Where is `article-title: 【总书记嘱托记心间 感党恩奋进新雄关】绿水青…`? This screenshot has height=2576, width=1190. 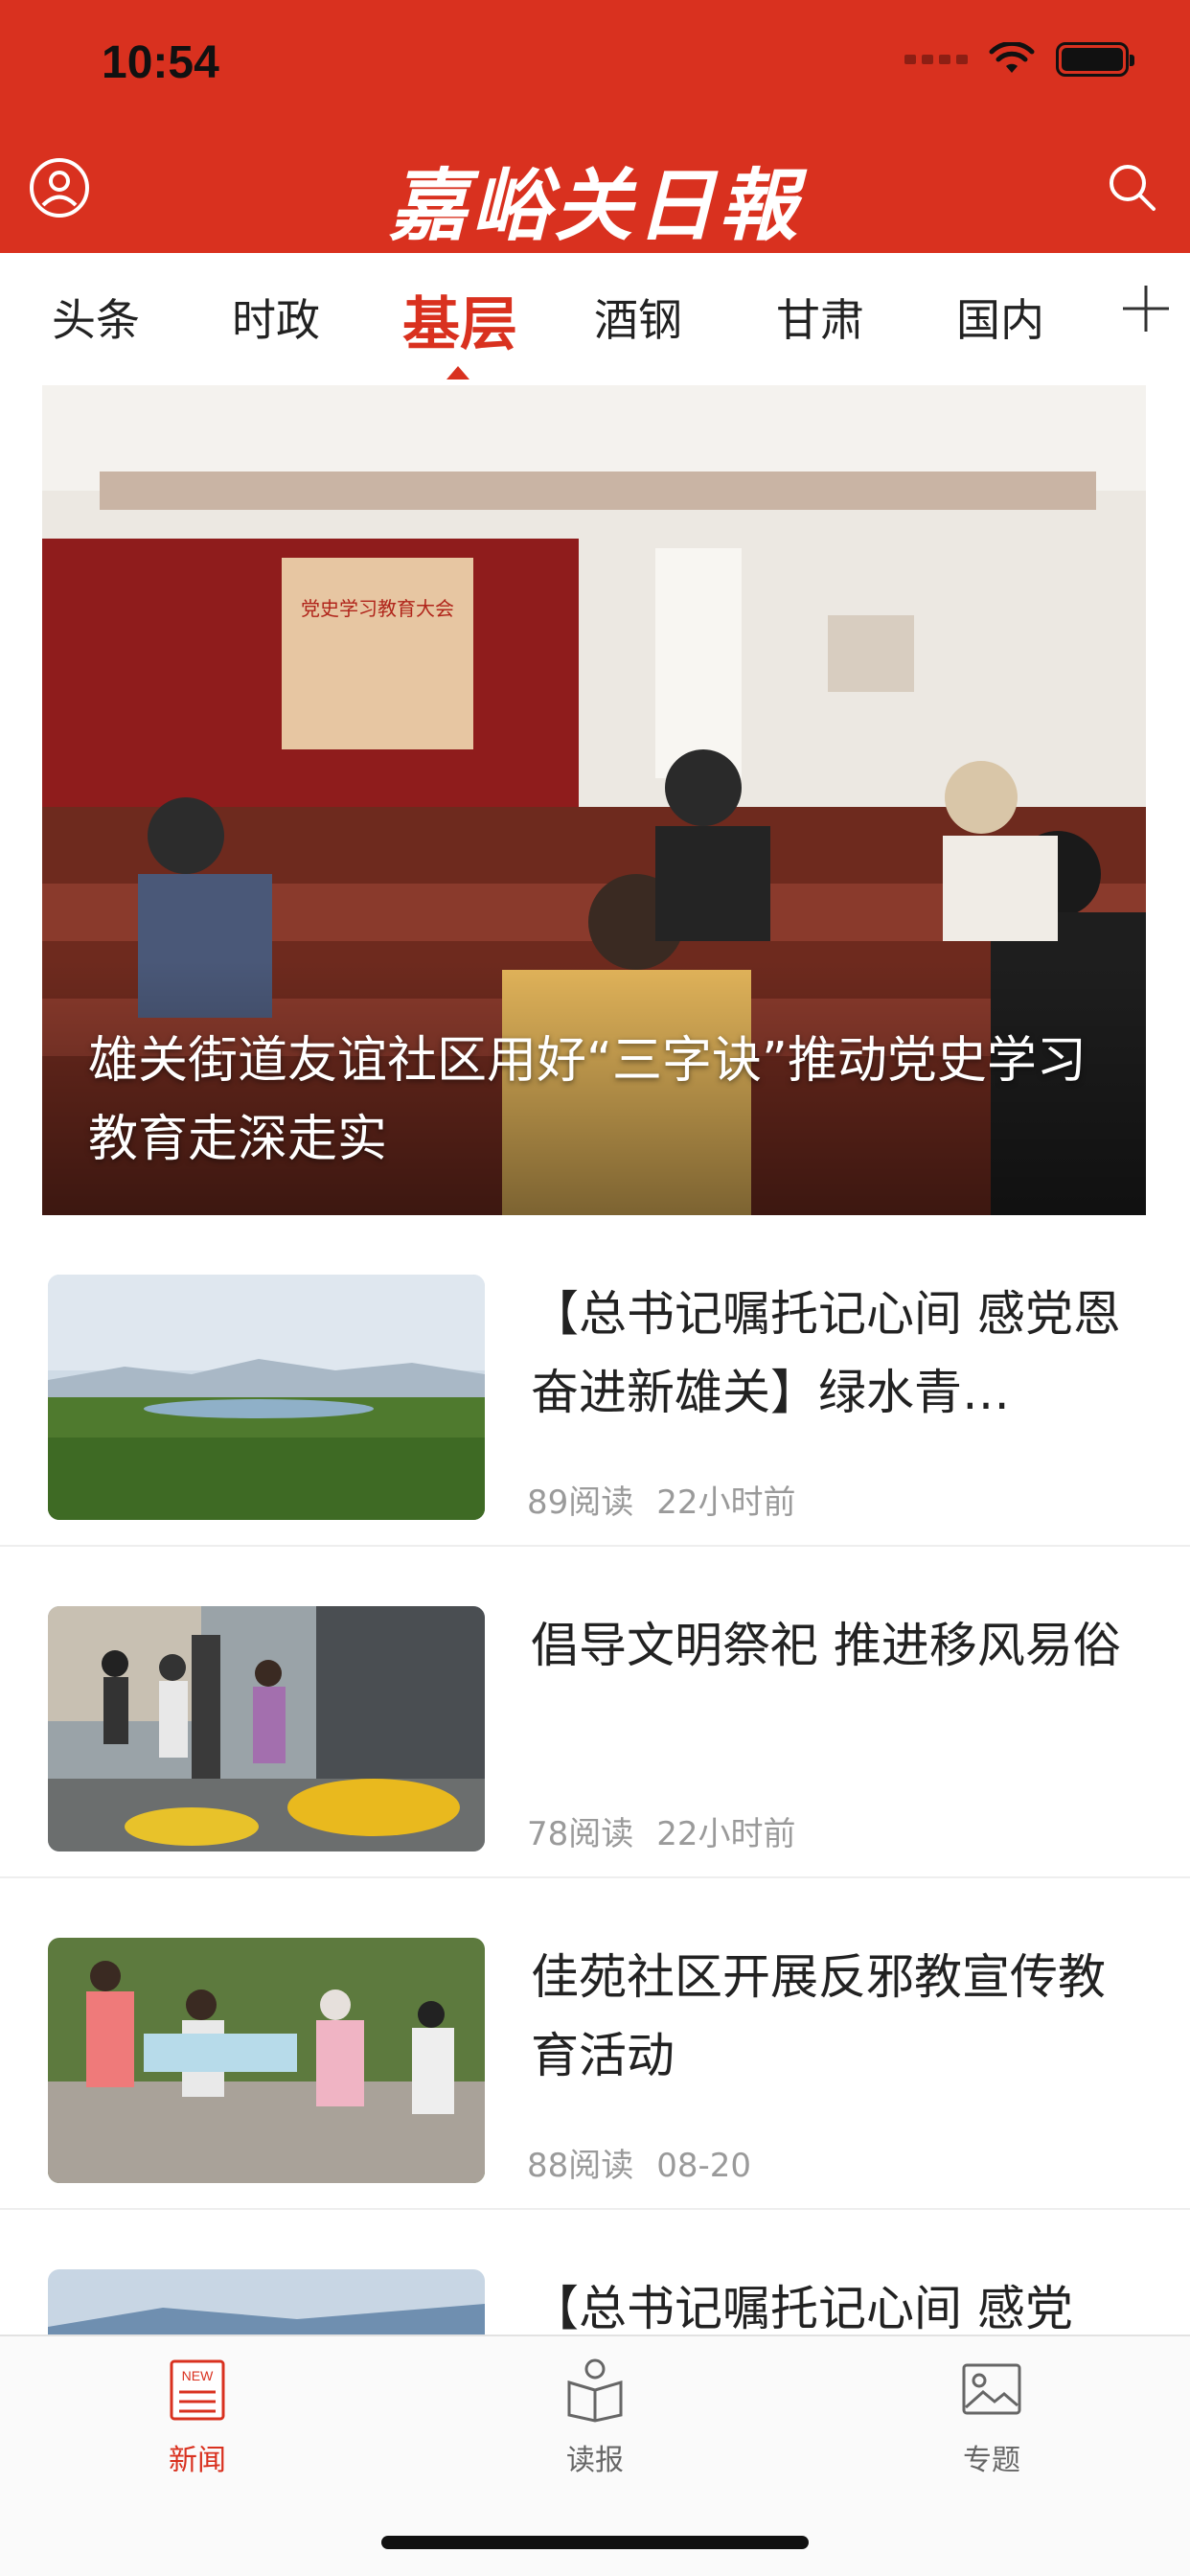 article-title: 【总书记嘱托记心间 感党恩奋进新雄关】绿水青… is located at coordinates (826, 1353).